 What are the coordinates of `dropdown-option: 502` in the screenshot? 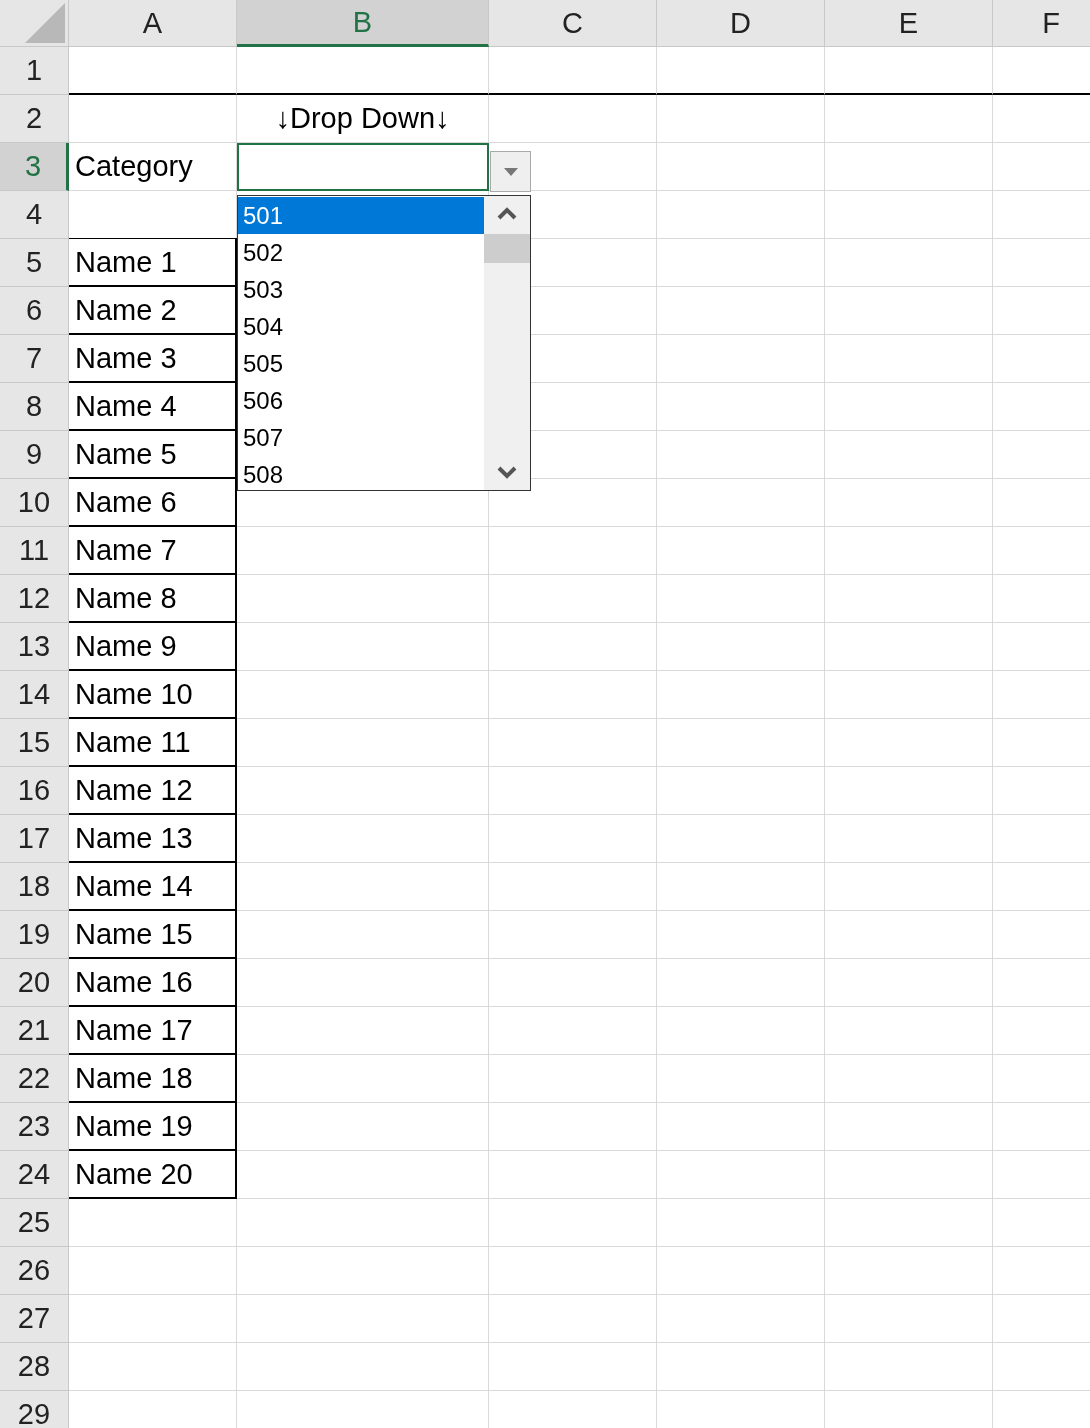 It's located at (361, 252).